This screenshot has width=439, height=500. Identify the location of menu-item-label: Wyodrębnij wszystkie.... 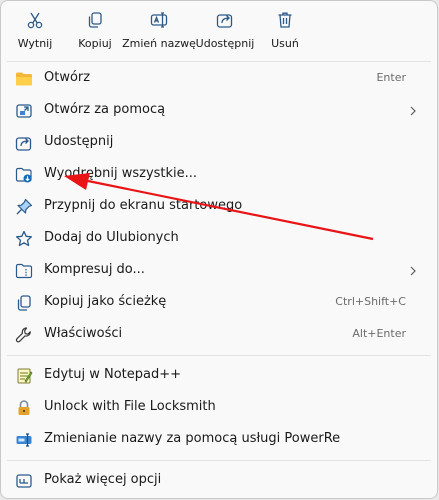
(121, 173).